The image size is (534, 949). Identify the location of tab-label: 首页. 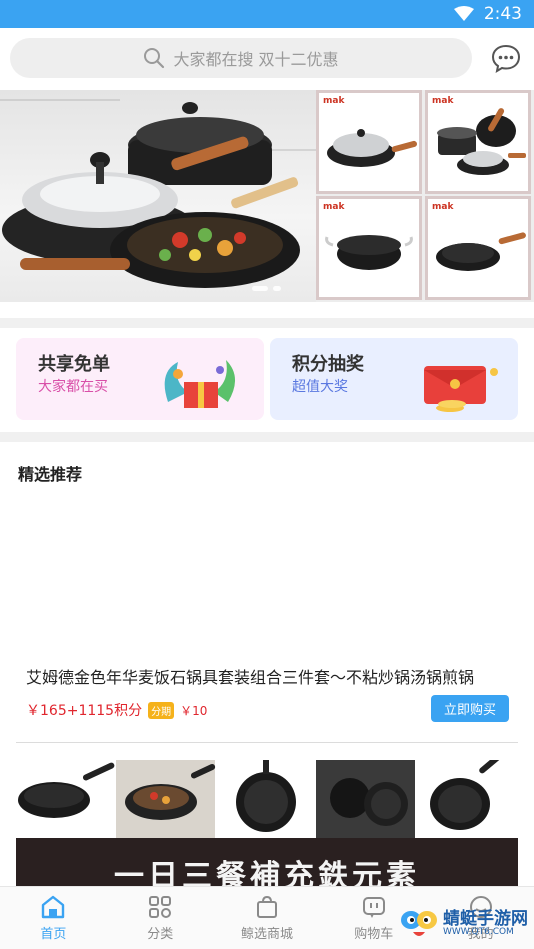
(53, 934).